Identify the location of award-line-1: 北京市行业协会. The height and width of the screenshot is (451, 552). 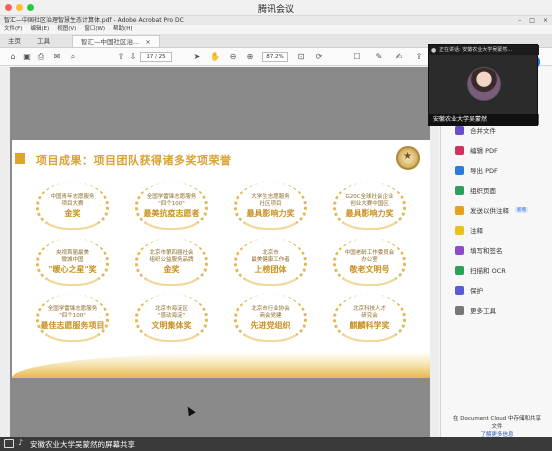
(270, 308).